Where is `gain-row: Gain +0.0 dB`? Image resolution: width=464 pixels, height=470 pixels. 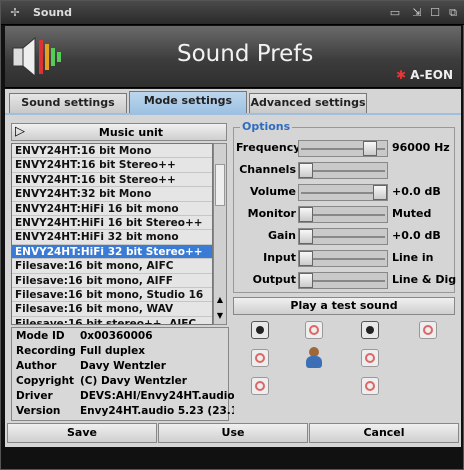
gain-row: Gain +0.0 dB is located at coordinates (345, 236).